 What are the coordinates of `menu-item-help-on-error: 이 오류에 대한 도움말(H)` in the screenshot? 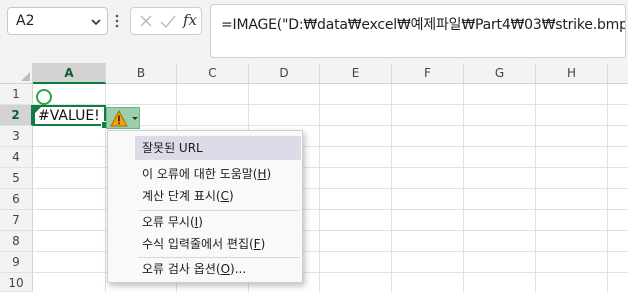 It's located at (222, 174).